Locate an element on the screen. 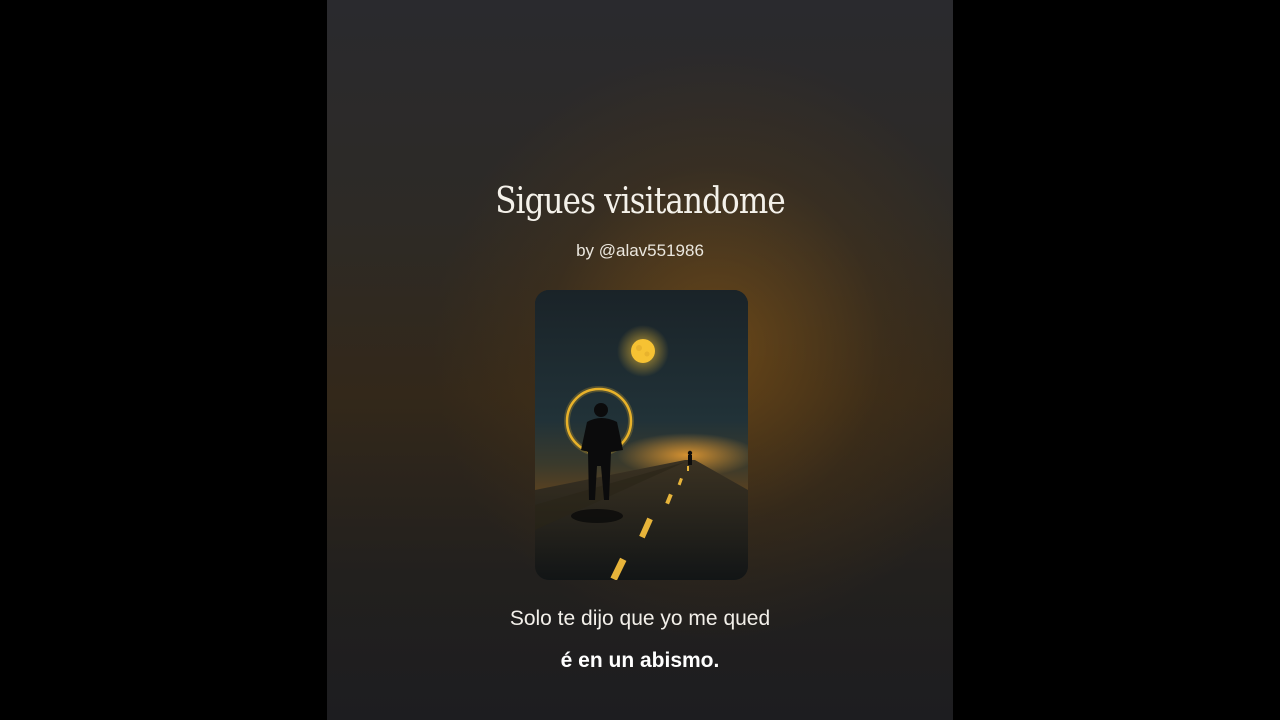 The height and width of the screenshot is (720, 1280). song-title: Sigues visitandome is located at coordinates (640, 201).